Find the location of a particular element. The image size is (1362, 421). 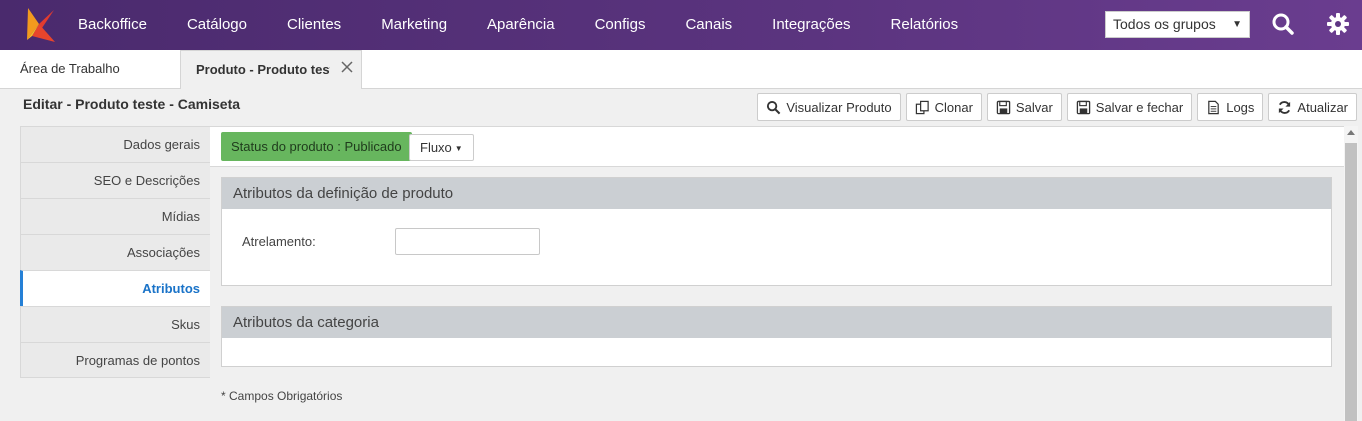

nav-catalogo: Catálogo is located at coordinates (217, 25).